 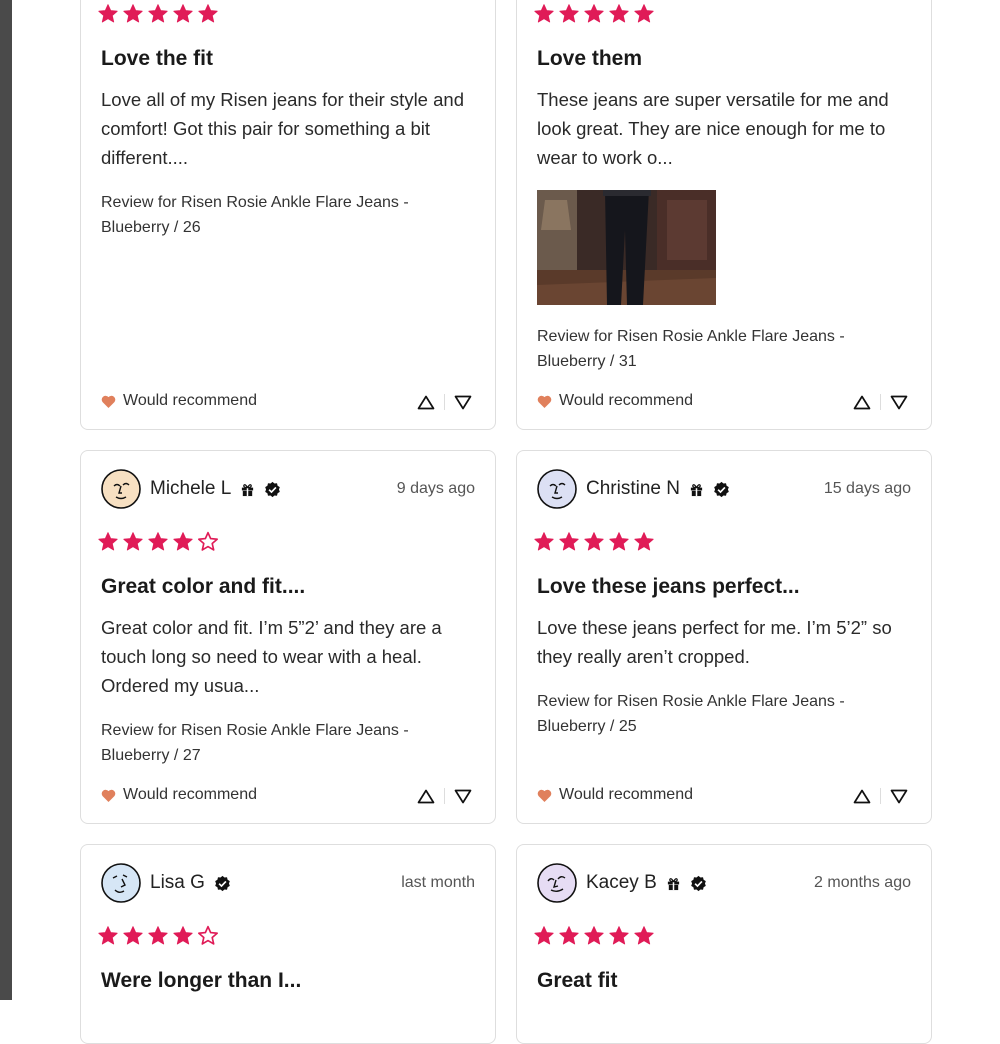 What do you see at coordinates (157, 58) in the screenshot?
I see `review-title: Love the fit` at bounding box center [157, 58].